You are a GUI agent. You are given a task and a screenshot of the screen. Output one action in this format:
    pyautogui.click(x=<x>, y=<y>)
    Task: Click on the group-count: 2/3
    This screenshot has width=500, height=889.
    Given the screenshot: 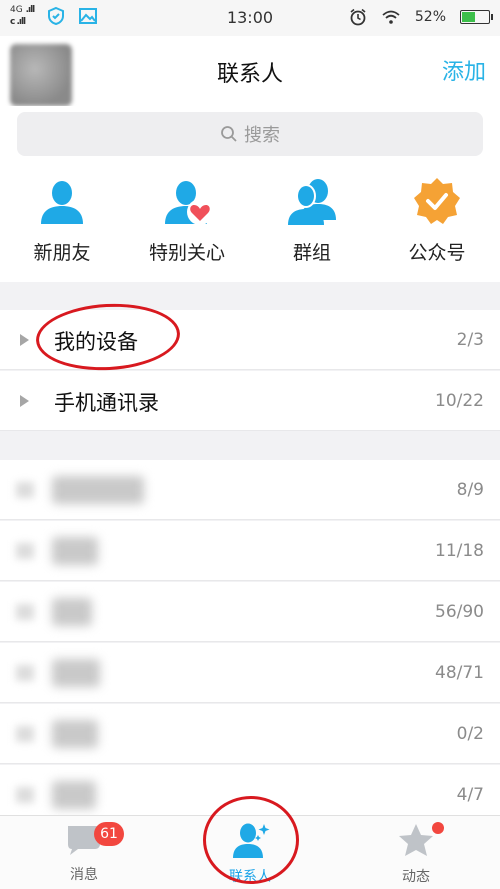 What is the action you would take?
    pyautogui.click(x=470, y=340)
    